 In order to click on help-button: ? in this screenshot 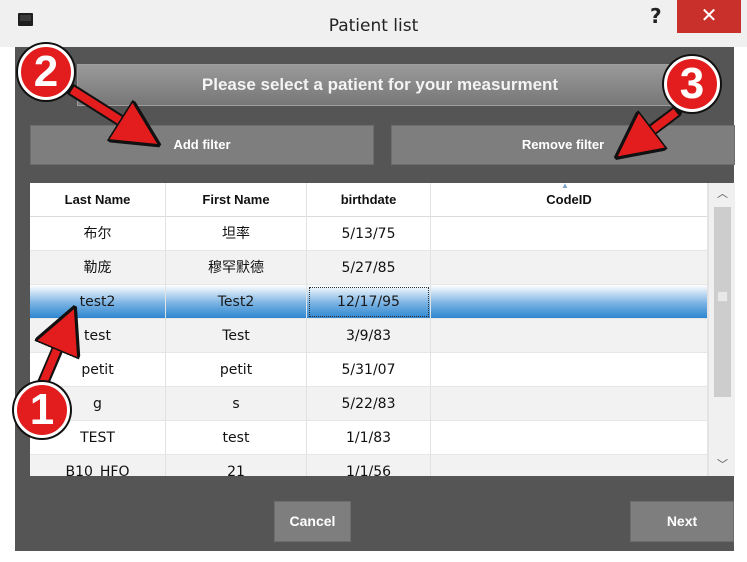, I will do `click(656, 16)`.